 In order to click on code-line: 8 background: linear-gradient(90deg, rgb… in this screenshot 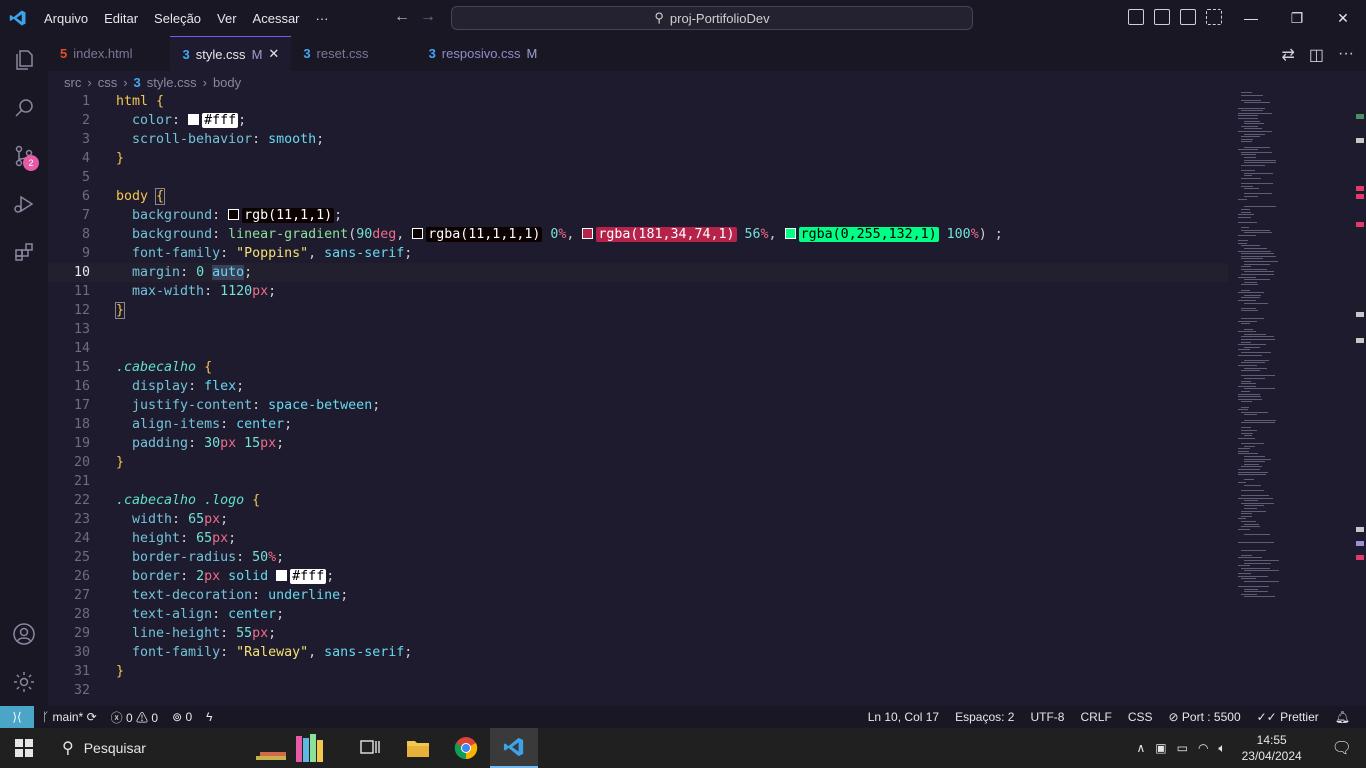, I will do `click(638, 234)`.